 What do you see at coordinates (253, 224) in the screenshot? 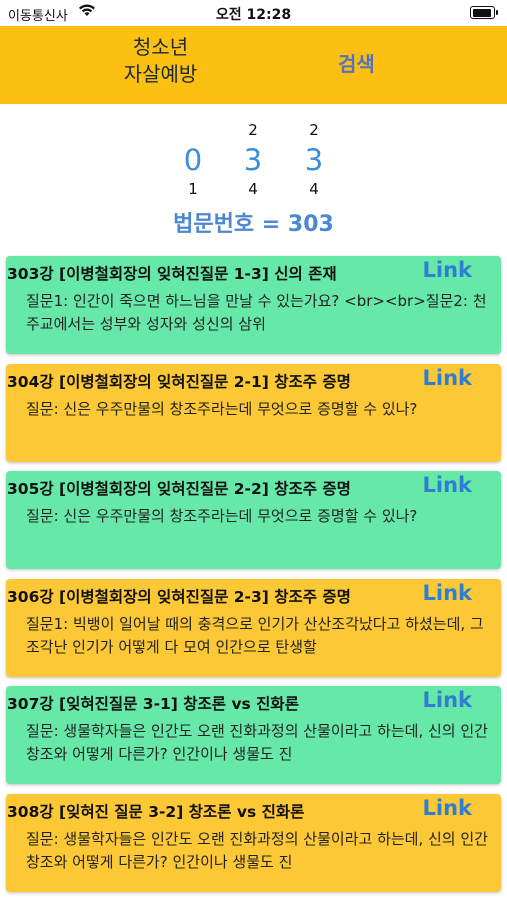
I see `law-number-label: 법문번호 = 303` at bounding box center [253, 224].